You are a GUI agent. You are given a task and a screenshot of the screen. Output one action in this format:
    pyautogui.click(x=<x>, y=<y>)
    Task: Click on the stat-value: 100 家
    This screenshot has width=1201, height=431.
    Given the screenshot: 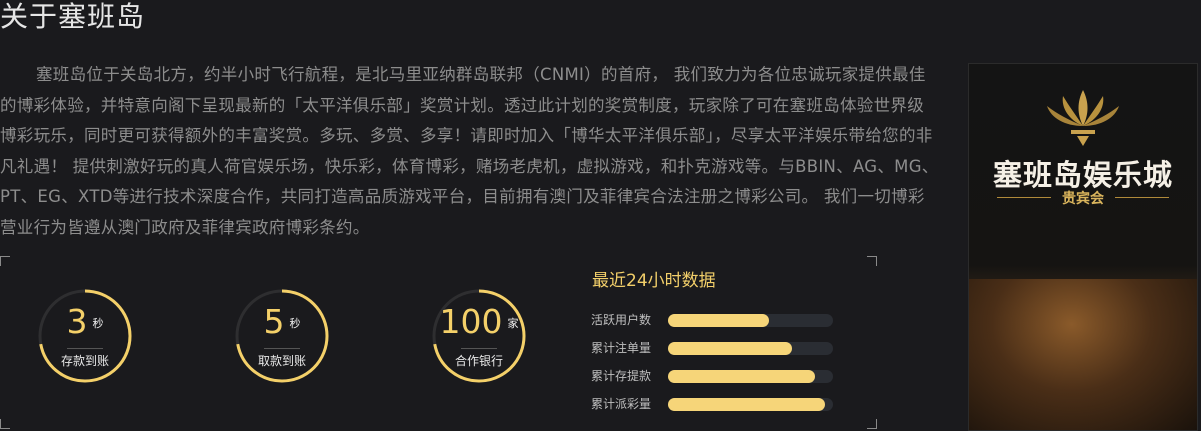 What is the action you would take?
    pyautogui.click(x=479, y=321)
    